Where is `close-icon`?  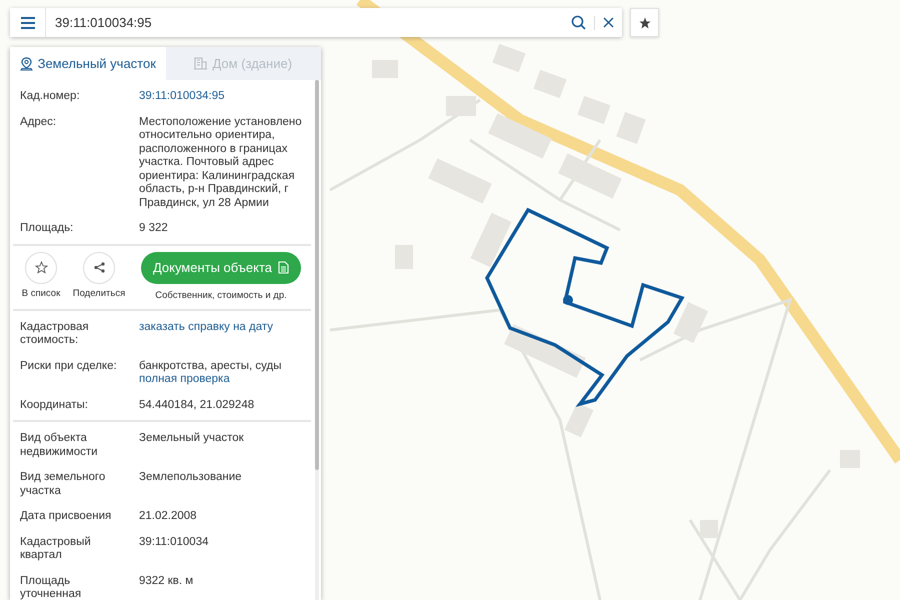
close-icon is located at coordinates (608, 22).